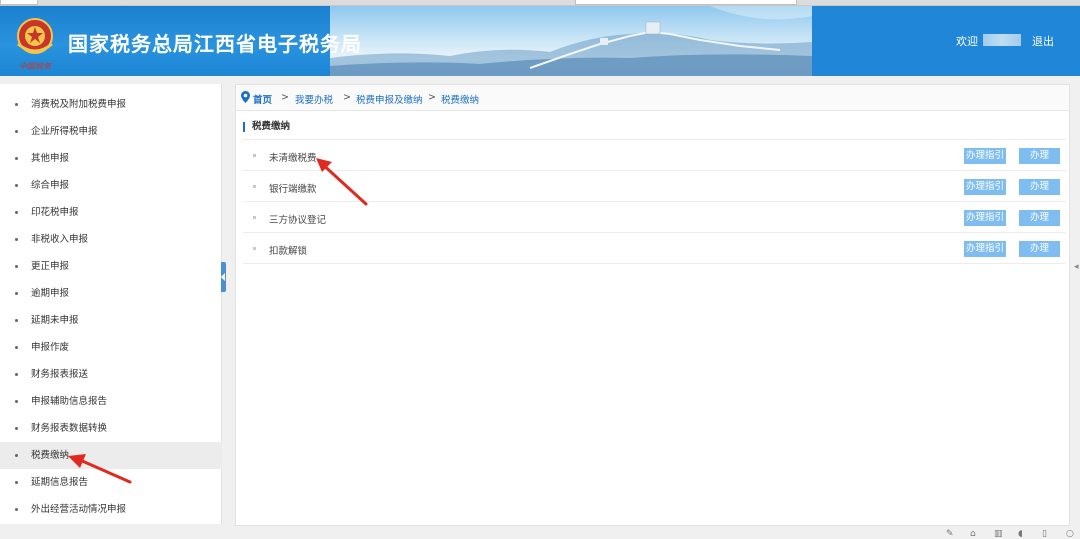  What do you see at coordinates (460, 99) in the screenshot?
I see `breadcrumb-level3: 税费缴纳` at bounding box center [460, 99].